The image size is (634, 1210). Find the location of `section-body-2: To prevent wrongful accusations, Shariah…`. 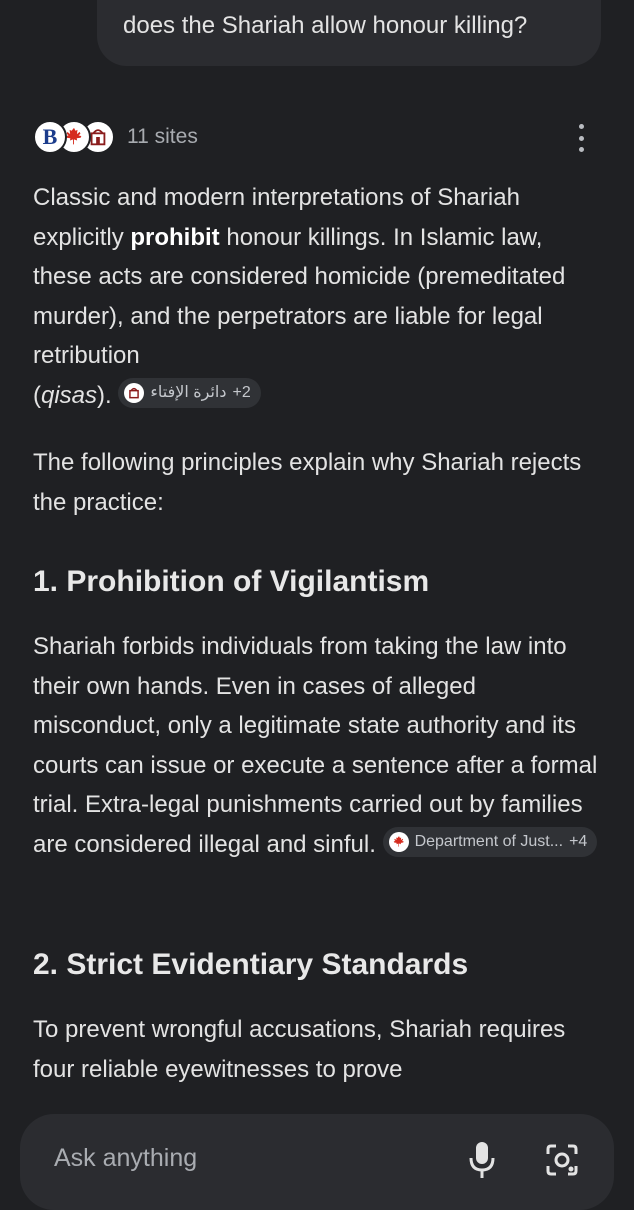

section-body-2: To prevent wrongful accusations, Shariah… is located at coordinates (299, 1049).